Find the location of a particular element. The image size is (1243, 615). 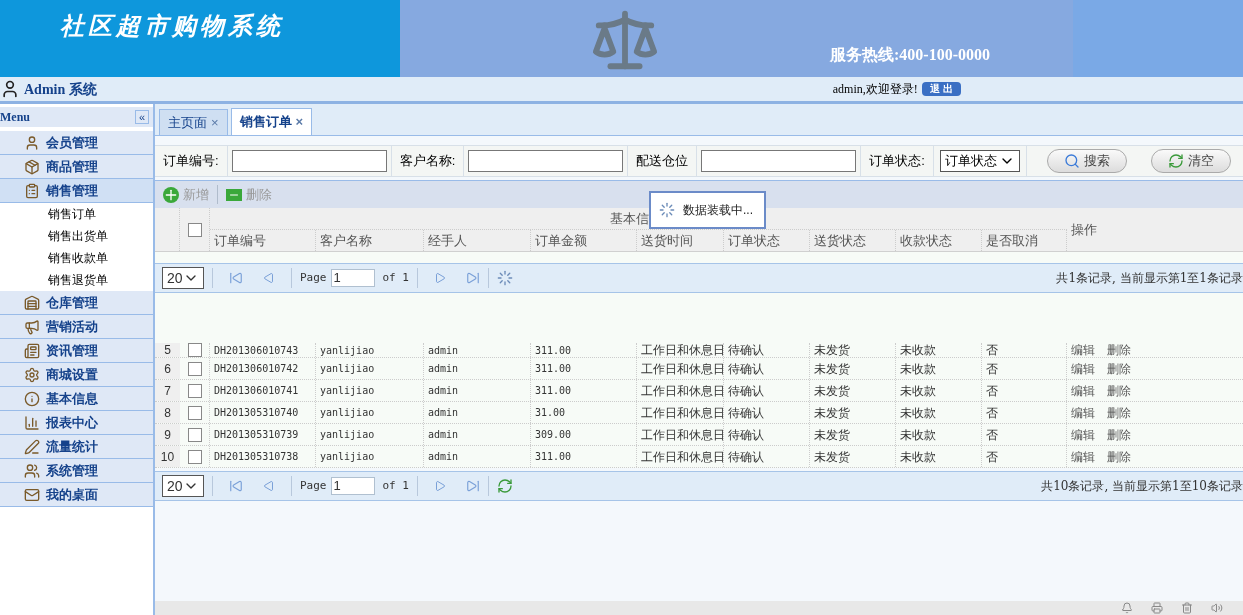

people-icon is located at coordinates (32, 470).